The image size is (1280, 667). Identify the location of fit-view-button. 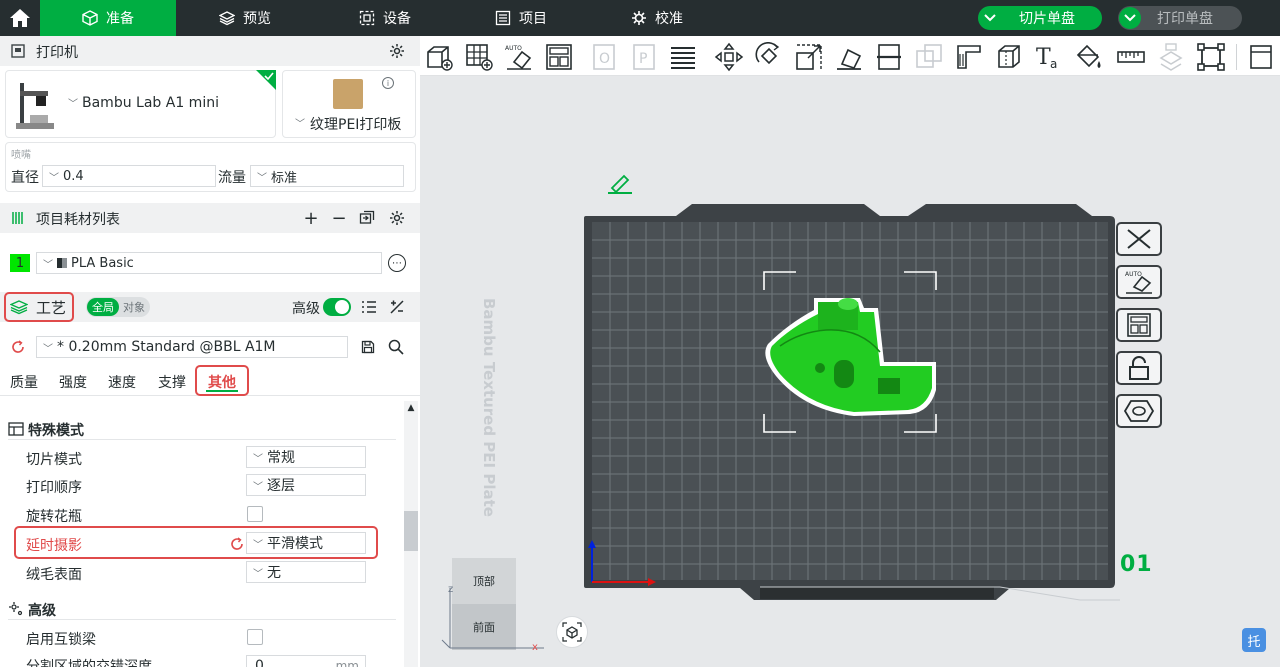
(1211, 57).